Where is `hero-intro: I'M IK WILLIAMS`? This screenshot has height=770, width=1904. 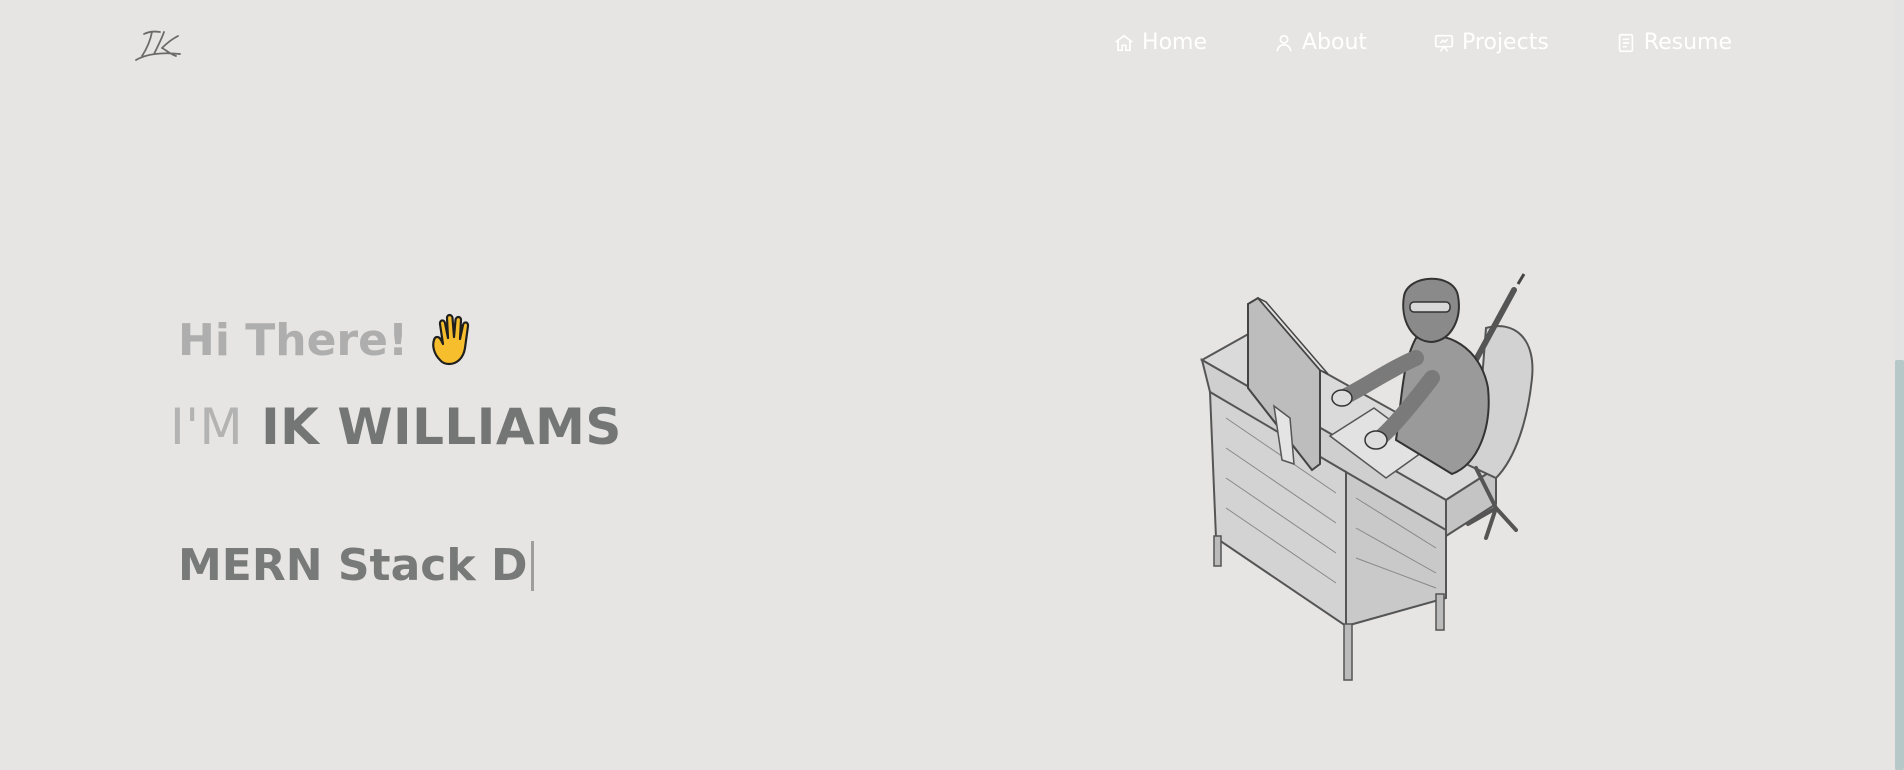 hero-intro: I'M IK WILLIAMS is located at coordinates (396, 427).